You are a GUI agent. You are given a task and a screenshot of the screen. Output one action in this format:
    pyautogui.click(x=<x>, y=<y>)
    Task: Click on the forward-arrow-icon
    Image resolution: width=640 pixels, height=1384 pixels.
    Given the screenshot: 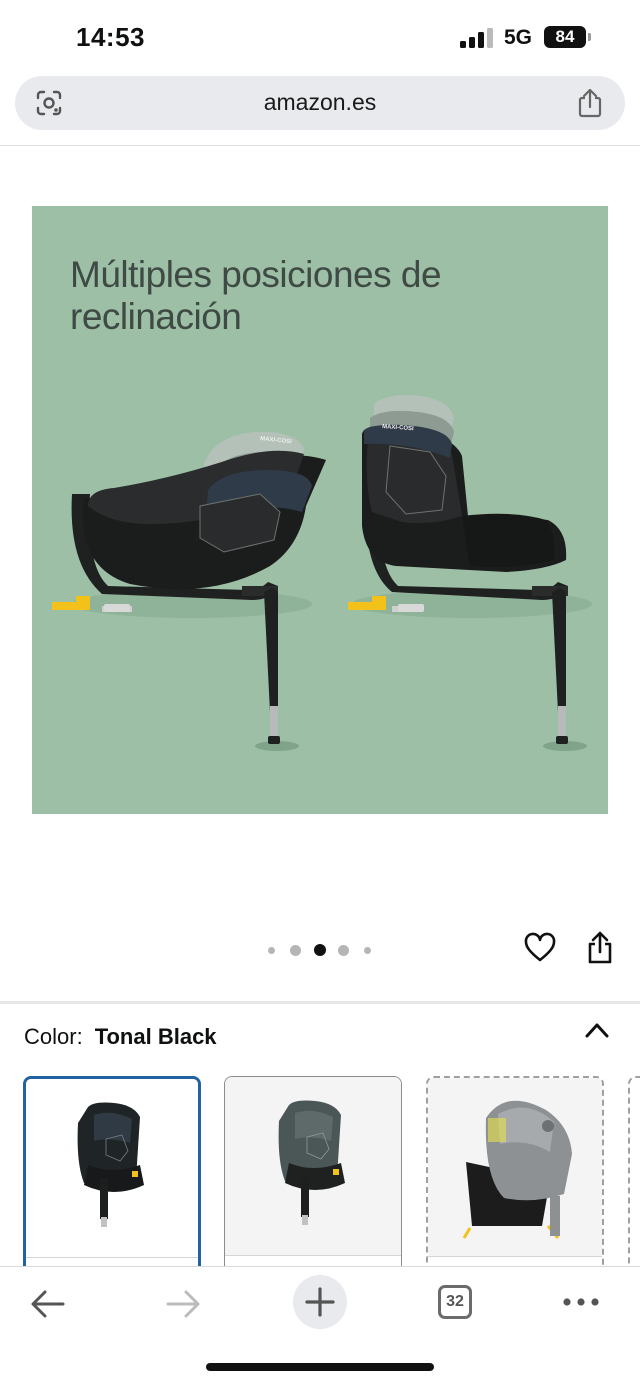 What is the action you would take?
    pyautogui.click(x=183, y=1304)
    